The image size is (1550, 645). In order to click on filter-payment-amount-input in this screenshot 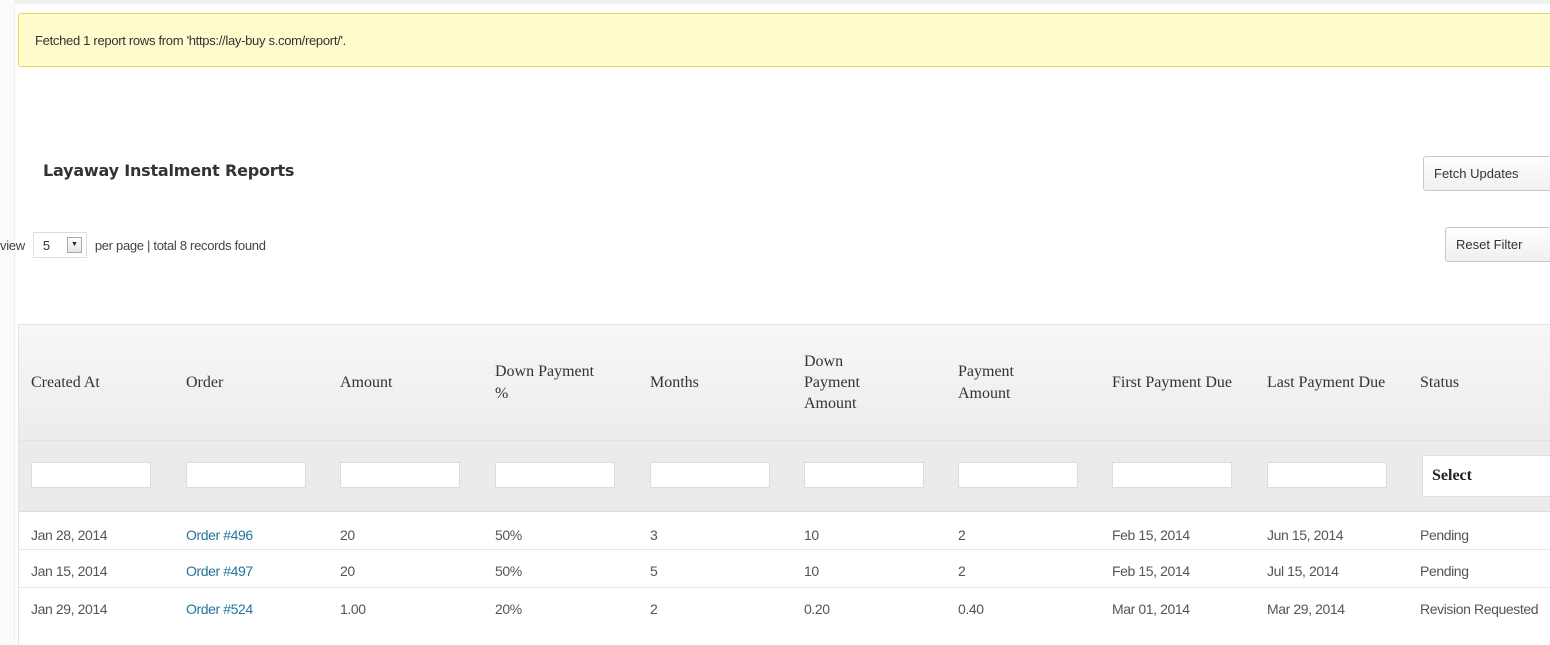, I will do `click(1018, 475)`.